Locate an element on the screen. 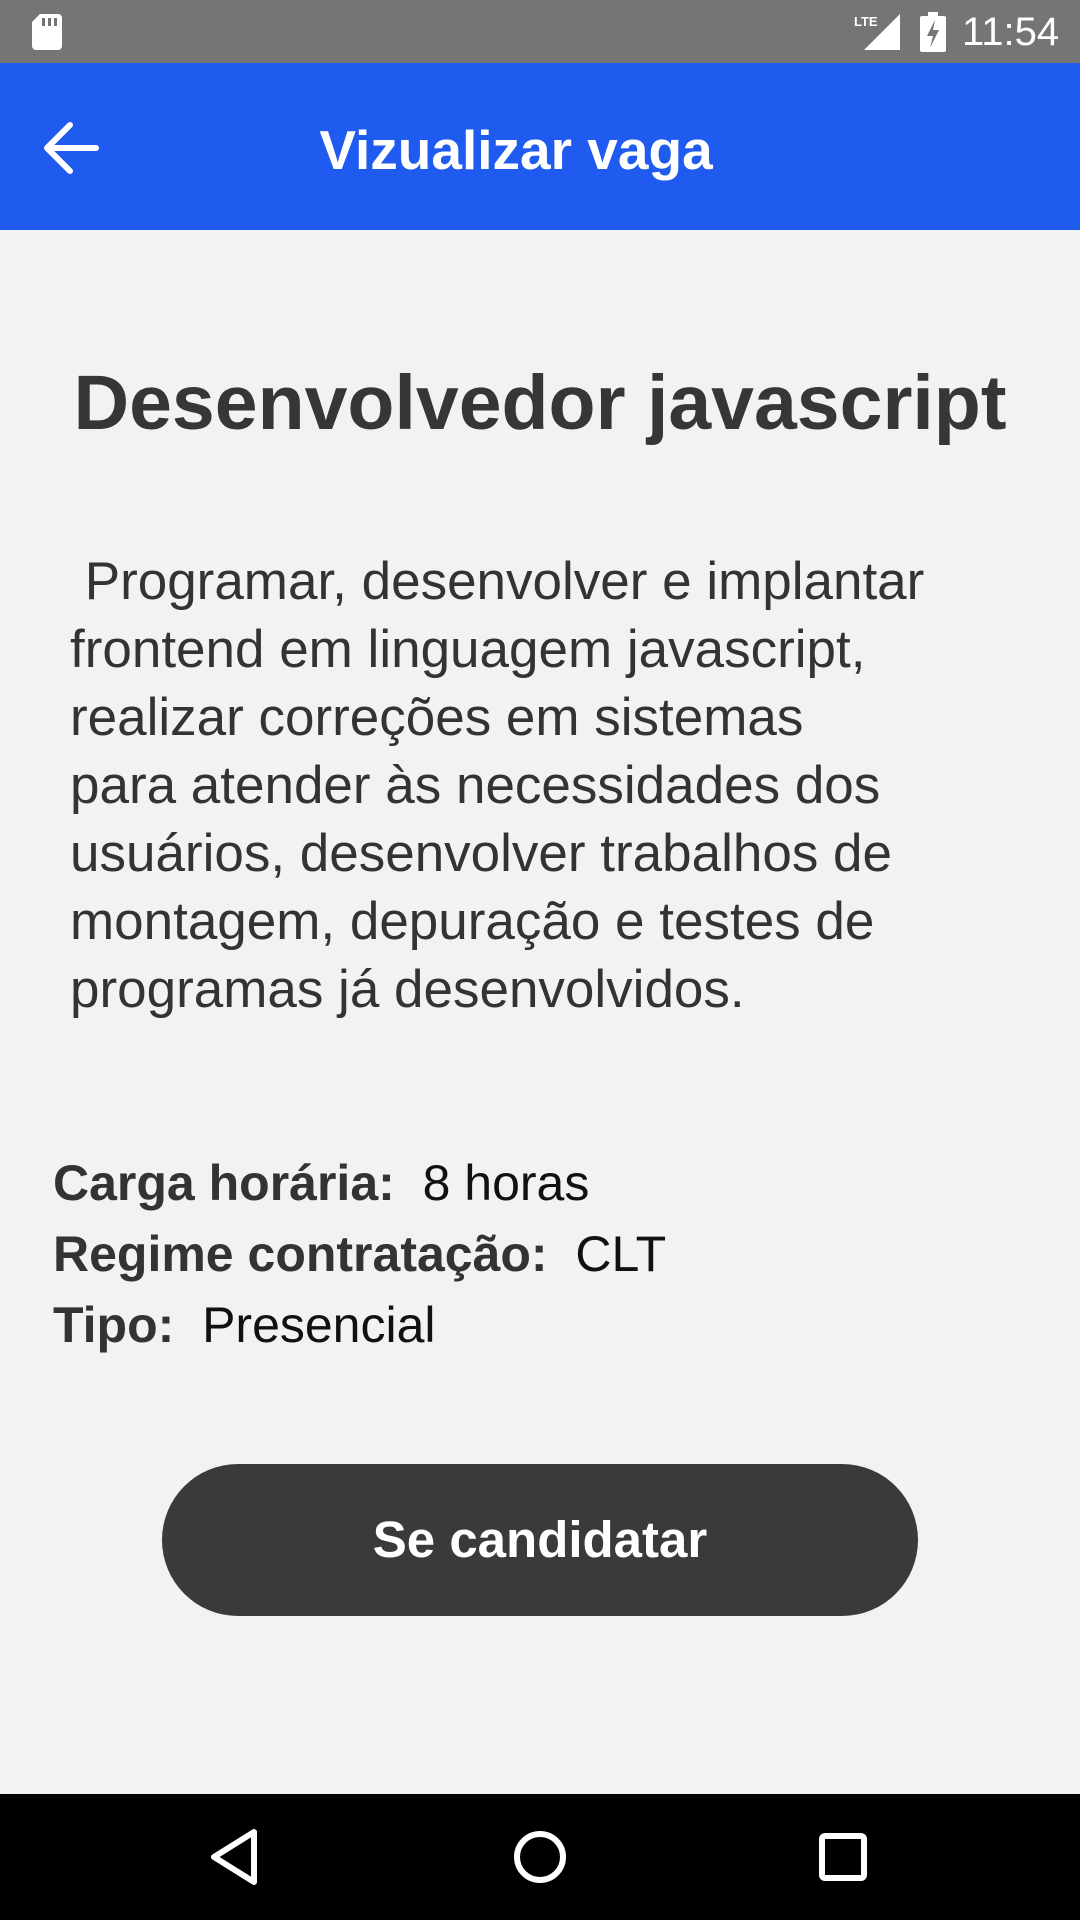  detail-contract-regime: Regime contratação: CLT is located at coordinates (543, 1254).